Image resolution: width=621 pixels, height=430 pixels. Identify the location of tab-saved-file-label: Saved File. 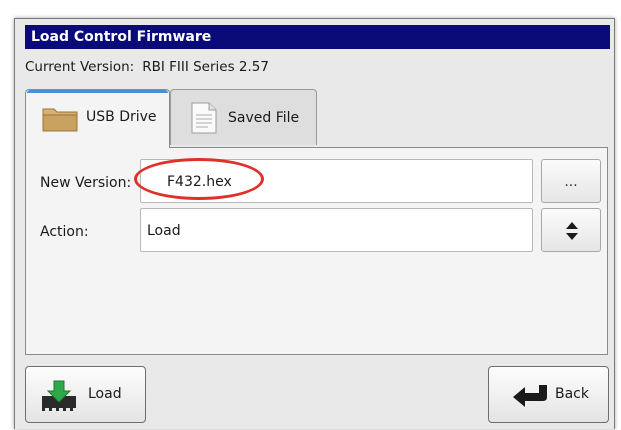
(264, 118).